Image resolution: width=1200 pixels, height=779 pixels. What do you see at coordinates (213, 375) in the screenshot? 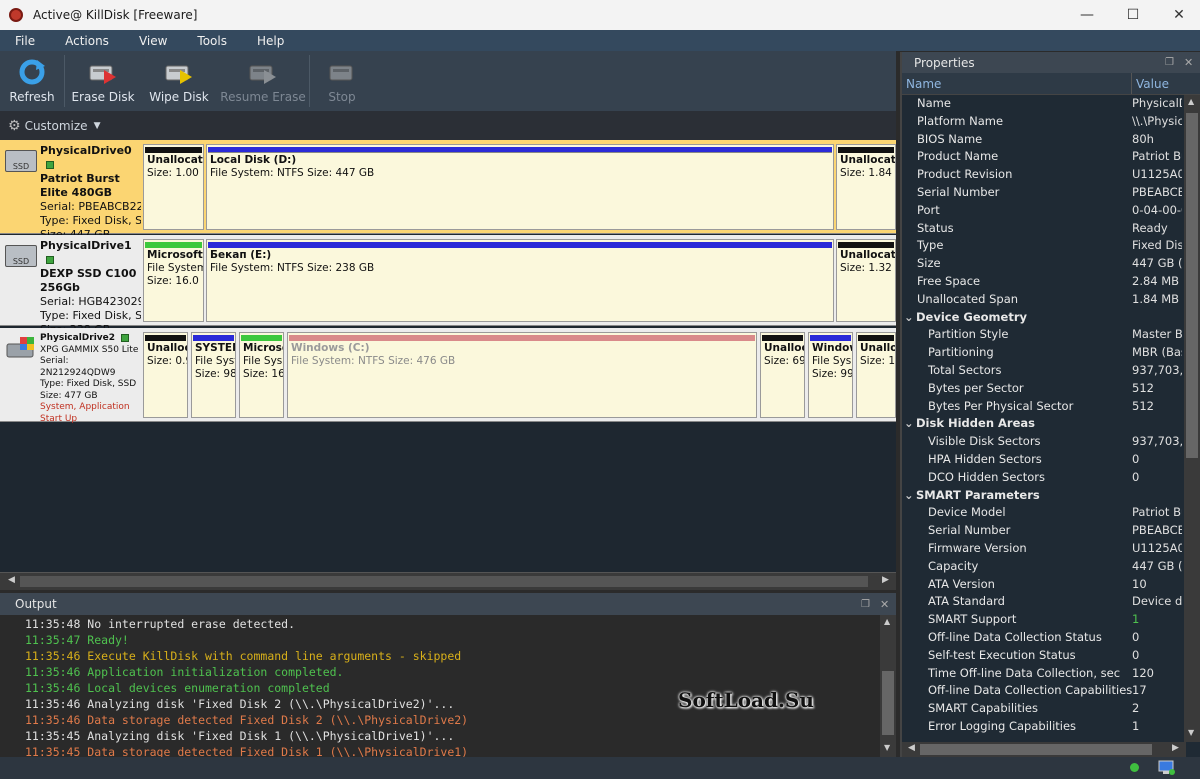
I see `partition: SYSTEM File Syst Size: 98` at bounding box center [213, 375].